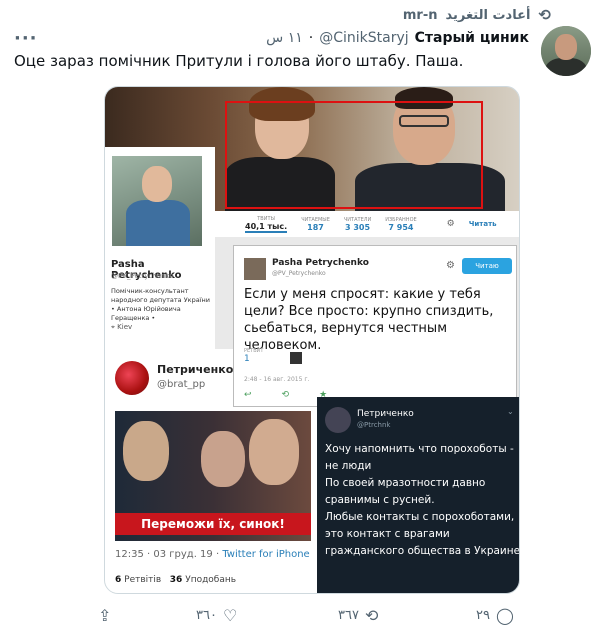 The height and width of the screenshot is (638, 609). What do you see at coordinates (483, 615) in the screenshot?
I see `reply-count: ٢٩` at bounding box center [483, 615].